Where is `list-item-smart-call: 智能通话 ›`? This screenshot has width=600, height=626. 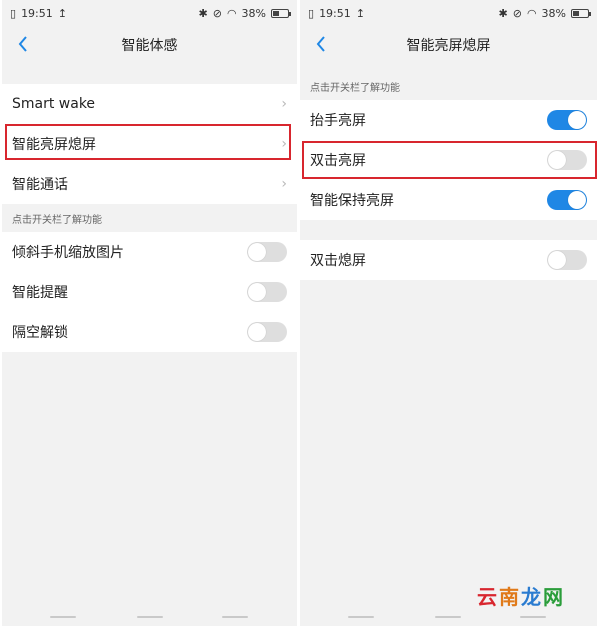 list-item-smart-call: 智能通话 › is located at coordinates (149, 184).